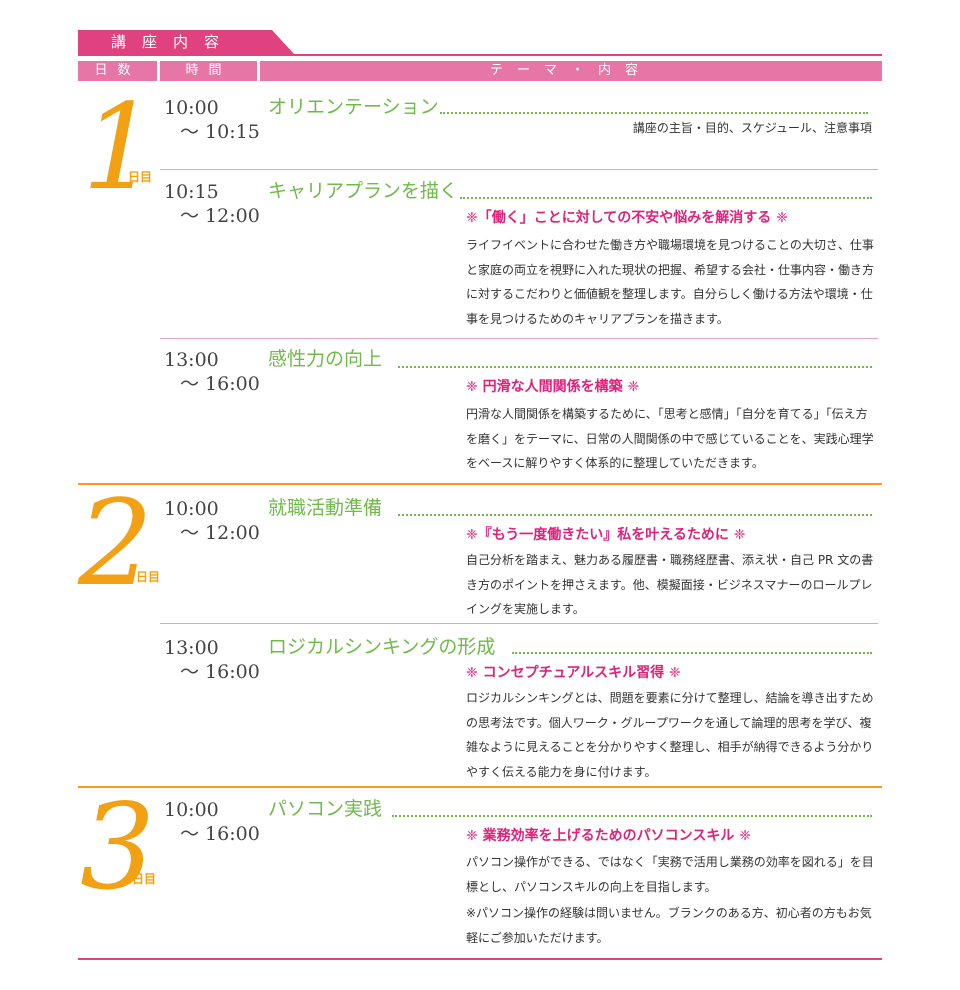 Image resolution: width=960 pixels, height=990 pixels. What do you see at coordinates (480, 959) in the screenshot?
I see `footer-rule` at bounding box center [480, 959].